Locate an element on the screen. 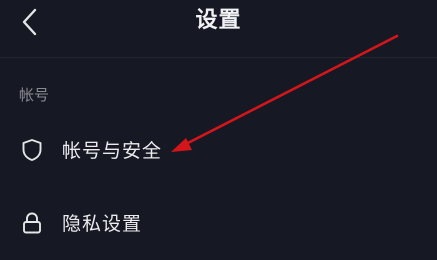 The width and height of the screenshot is (437, 260). section-label-account: 帐号 is located at coordinates (34, 95).